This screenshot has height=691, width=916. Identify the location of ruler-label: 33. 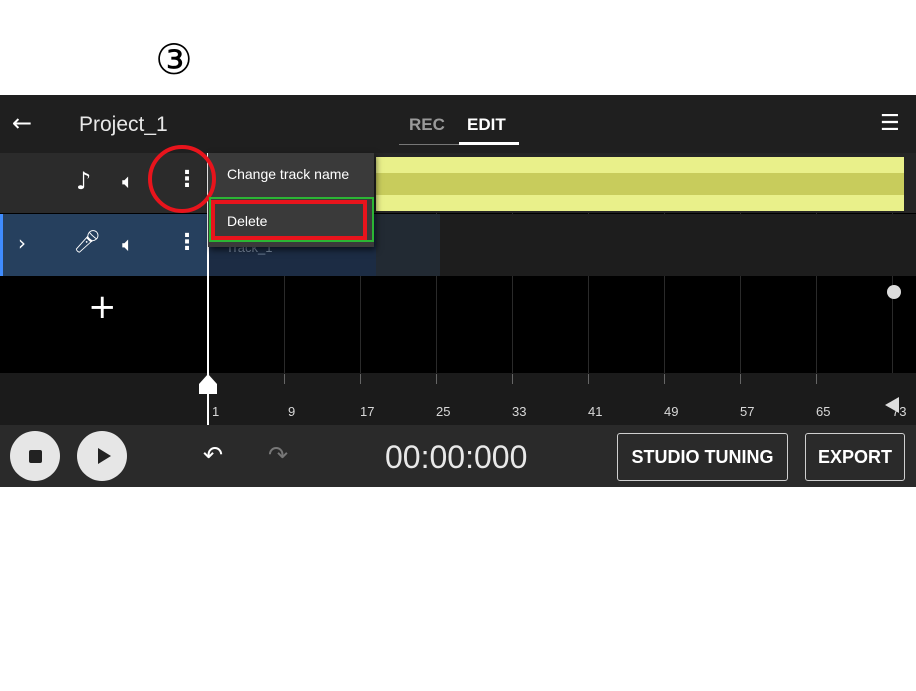
(519, 411).